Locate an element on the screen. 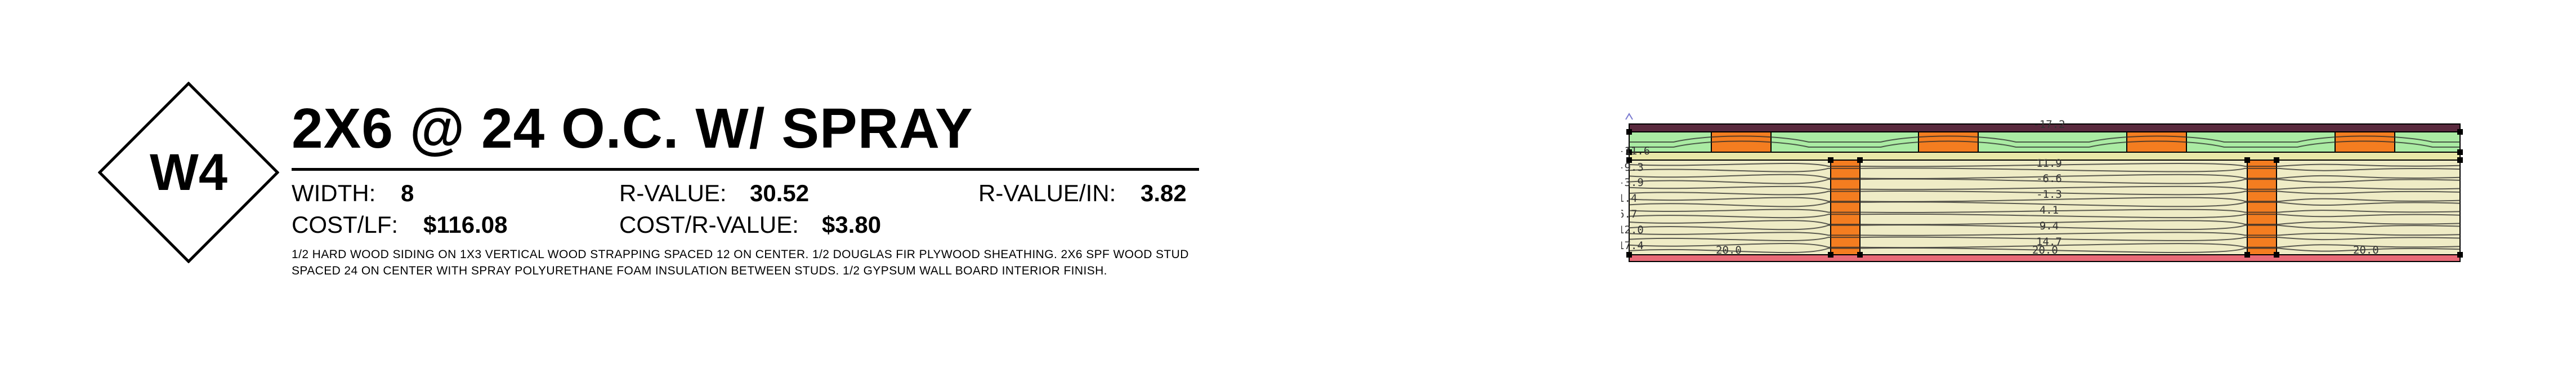  r-value-stat: R-VALUE: is located at coordinates (673, 193).